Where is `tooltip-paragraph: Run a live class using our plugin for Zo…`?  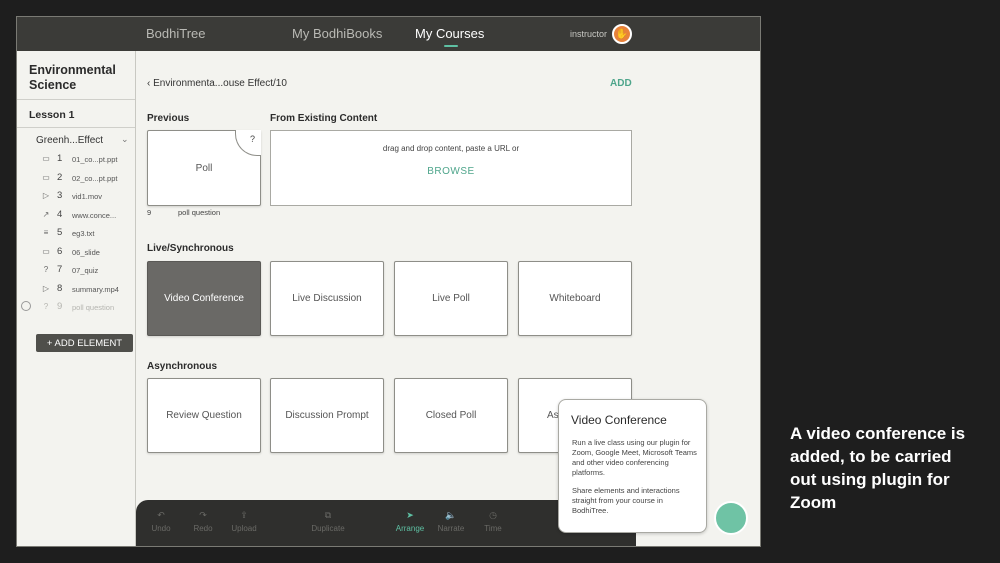
tooltip-paragraph: Run a live class using our plugin for Zo… is located at coordinates (634, 457).